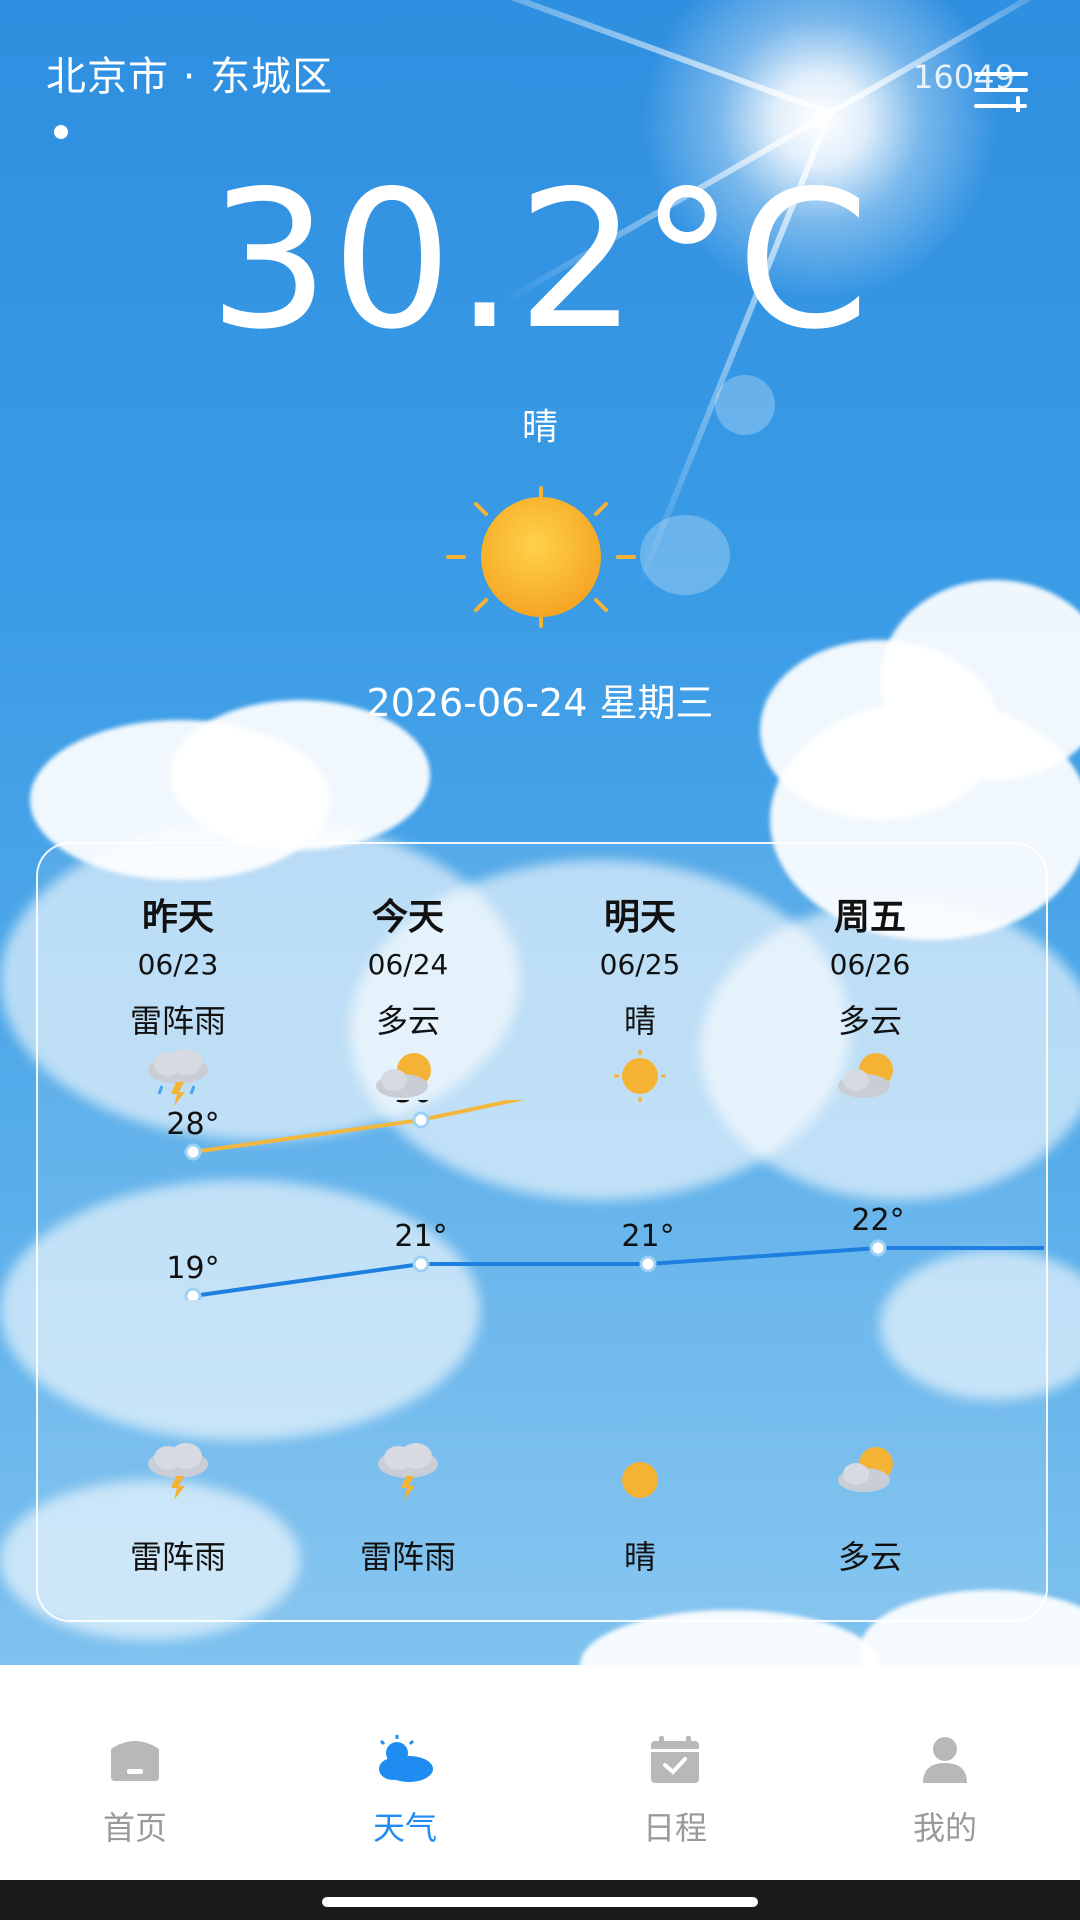 Image resolution: width=1080 pixels, height=1920 pixels. Describe the element at coordinates (404, 1828) in the screenshot. I see `nav-label-weather: 天气` at that location.